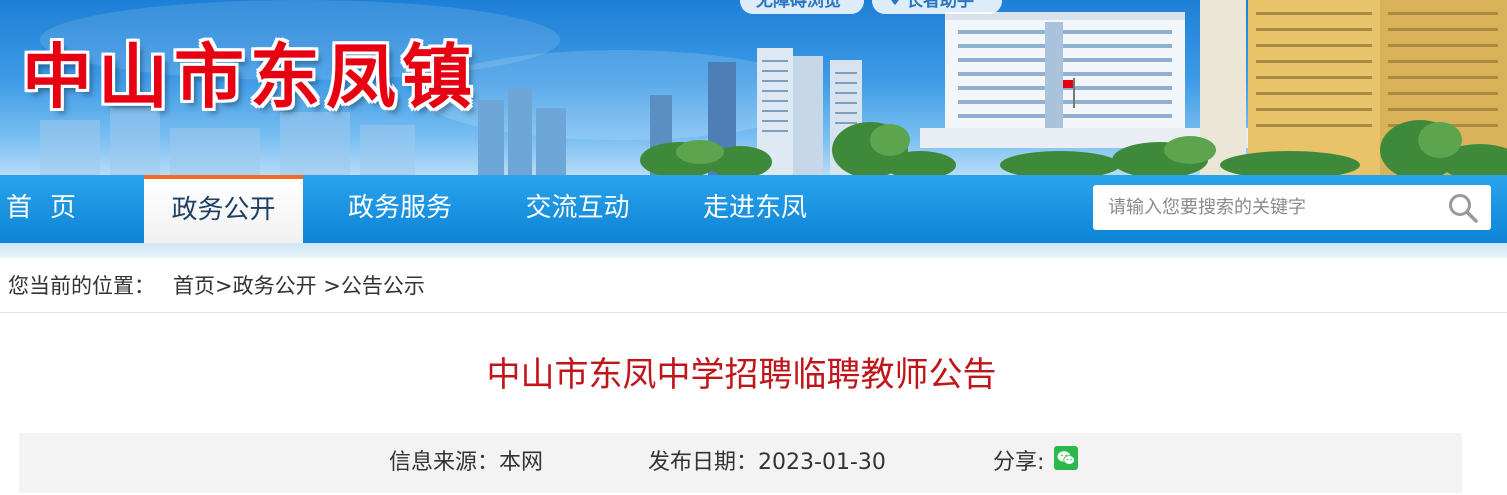  What do you see at coordinates (577, 209) in the screenshot?
I see `nav-item-interaction: 交流互动` at bounding box center [577, 209].